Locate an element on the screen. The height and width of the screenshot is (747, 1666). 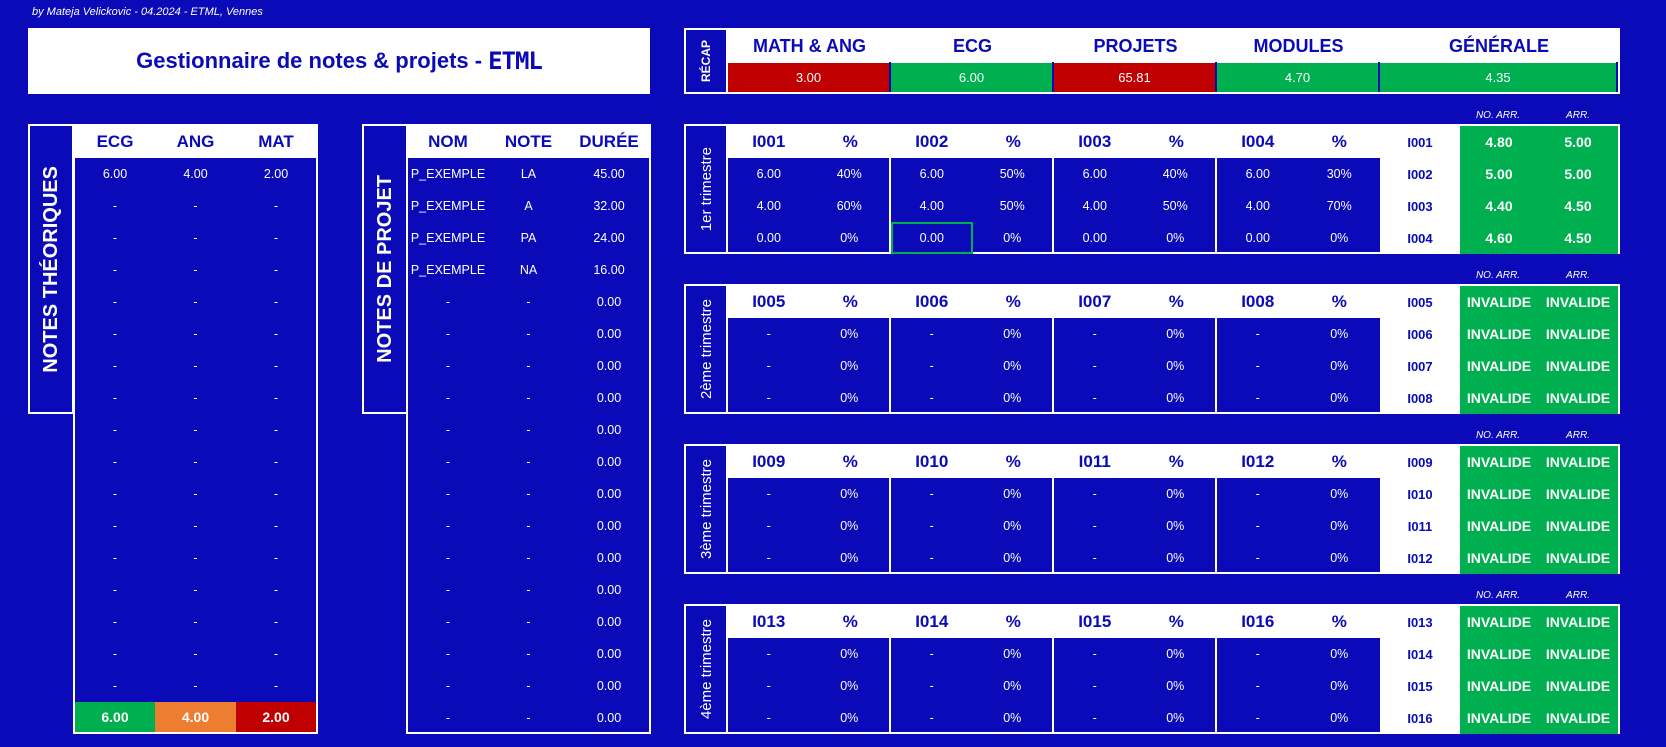
project-cell: 16.00 is located at coordinates (609, 270).